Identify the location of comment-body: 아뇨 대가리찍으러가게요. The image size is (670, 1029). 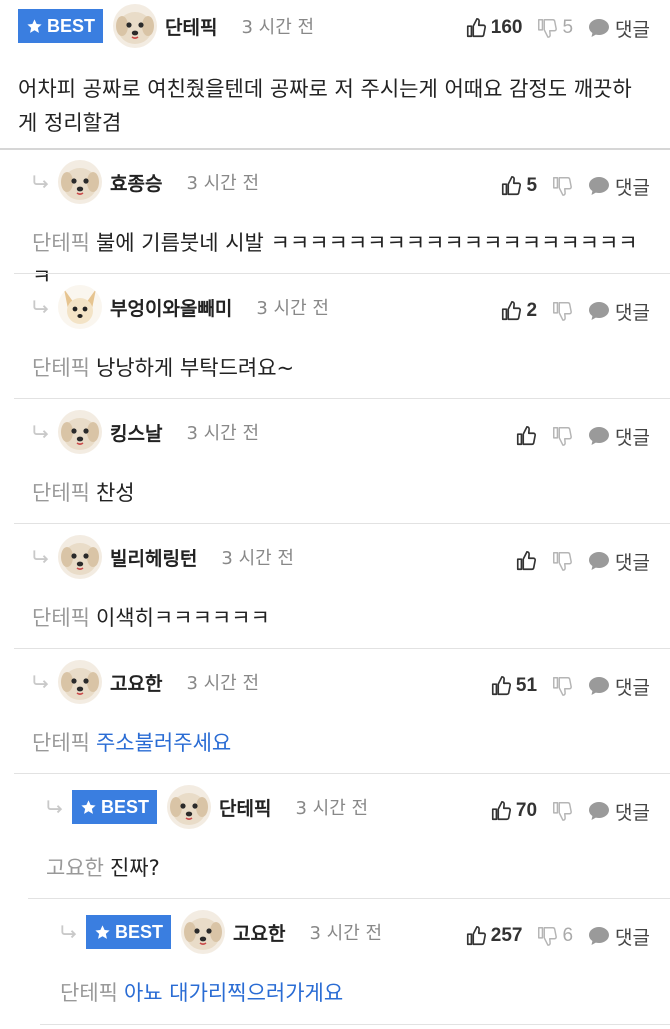
(233, 993).